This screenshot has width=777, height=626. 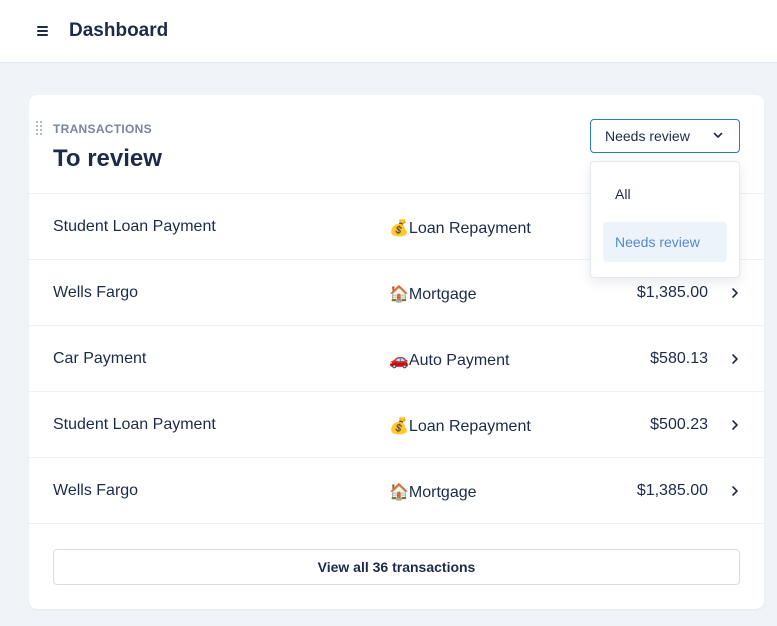 What do you see at coordinates (396, 523) in the screenshot?
I see `list-divider` at bounding box center [396, 523].